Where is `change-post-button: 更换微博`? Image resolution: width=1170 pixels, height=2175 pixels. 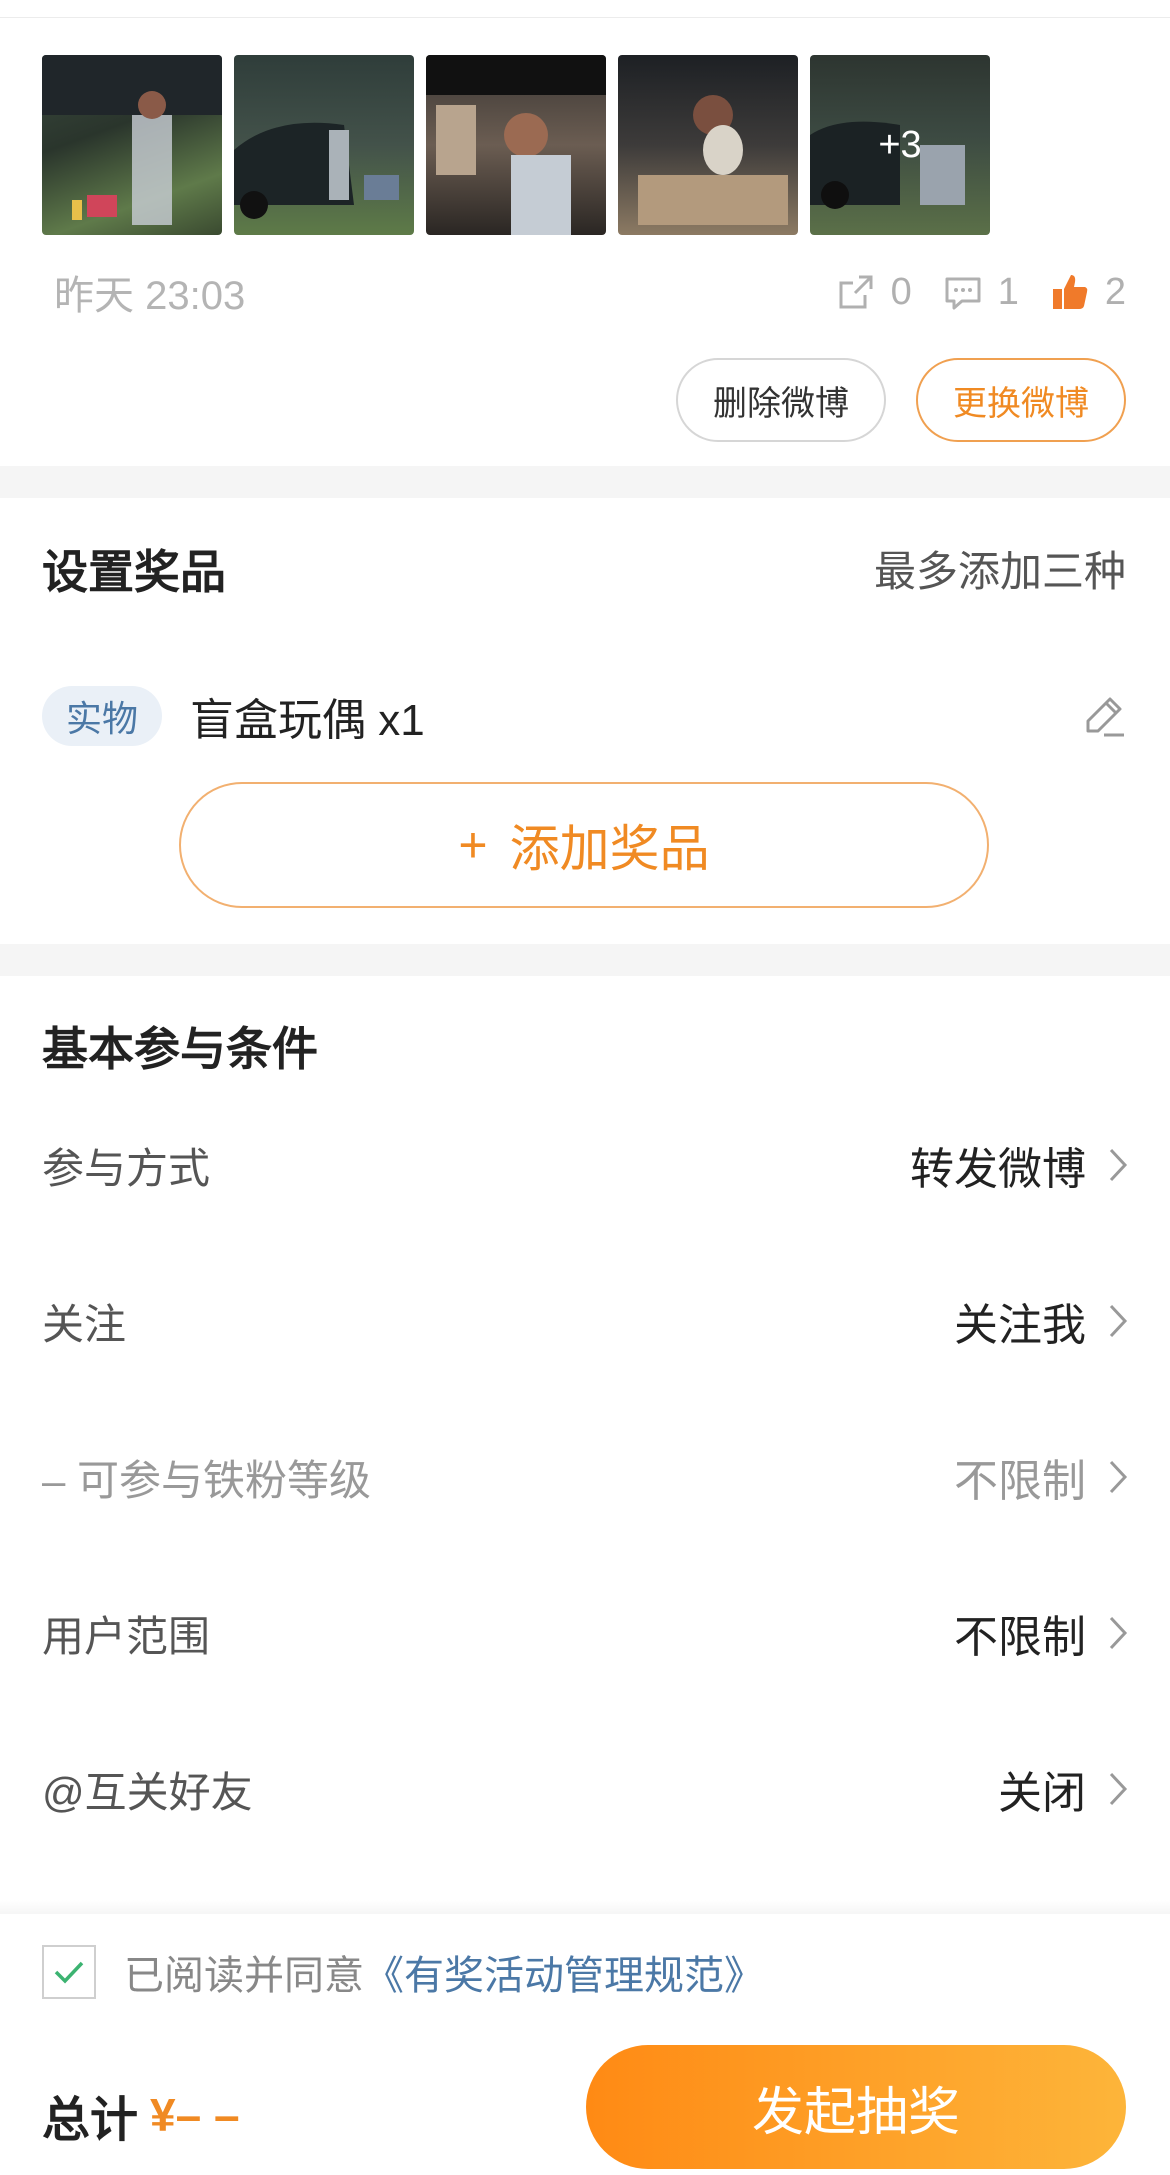
change-post-button: 更换微博 is located at coordinates (1021, 400).